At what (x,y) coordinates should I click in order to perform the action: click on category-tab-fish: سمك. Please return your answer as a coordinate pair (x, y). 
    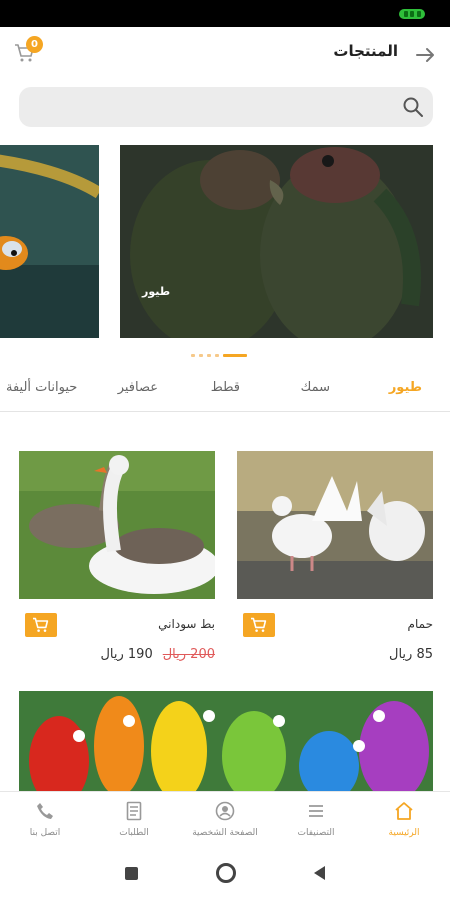
    Looking at the image, I should click on (315, 387).